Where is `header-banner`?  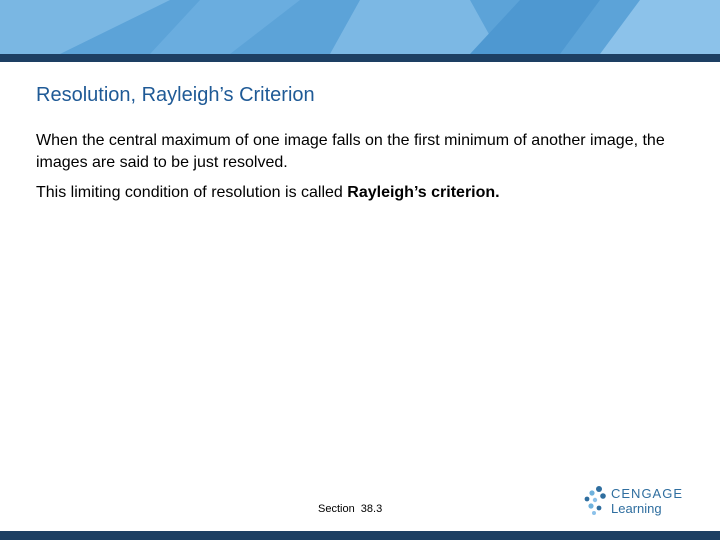 header-banner is located at coordinates (360, 27).